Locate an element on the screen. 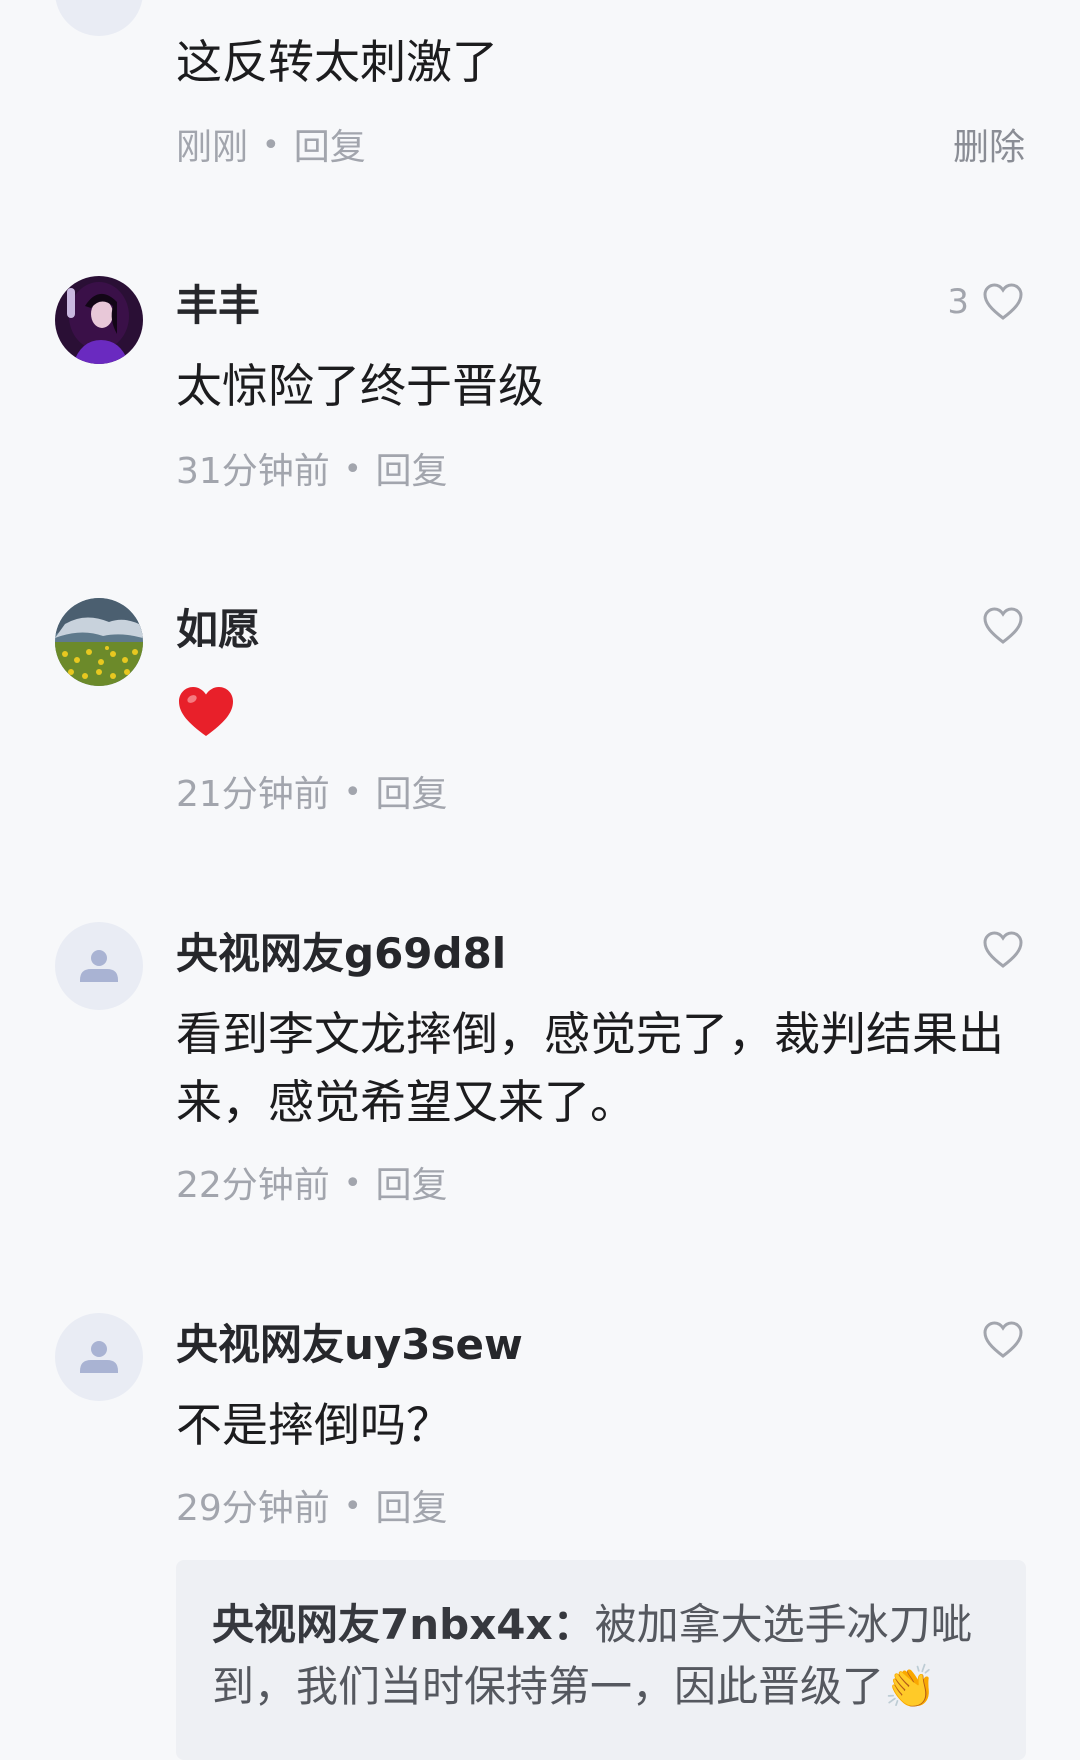 The image size is (1080, 1760). sub-reply-username: 央视网友7nbx4x： is located at coordinates (403, 1624).